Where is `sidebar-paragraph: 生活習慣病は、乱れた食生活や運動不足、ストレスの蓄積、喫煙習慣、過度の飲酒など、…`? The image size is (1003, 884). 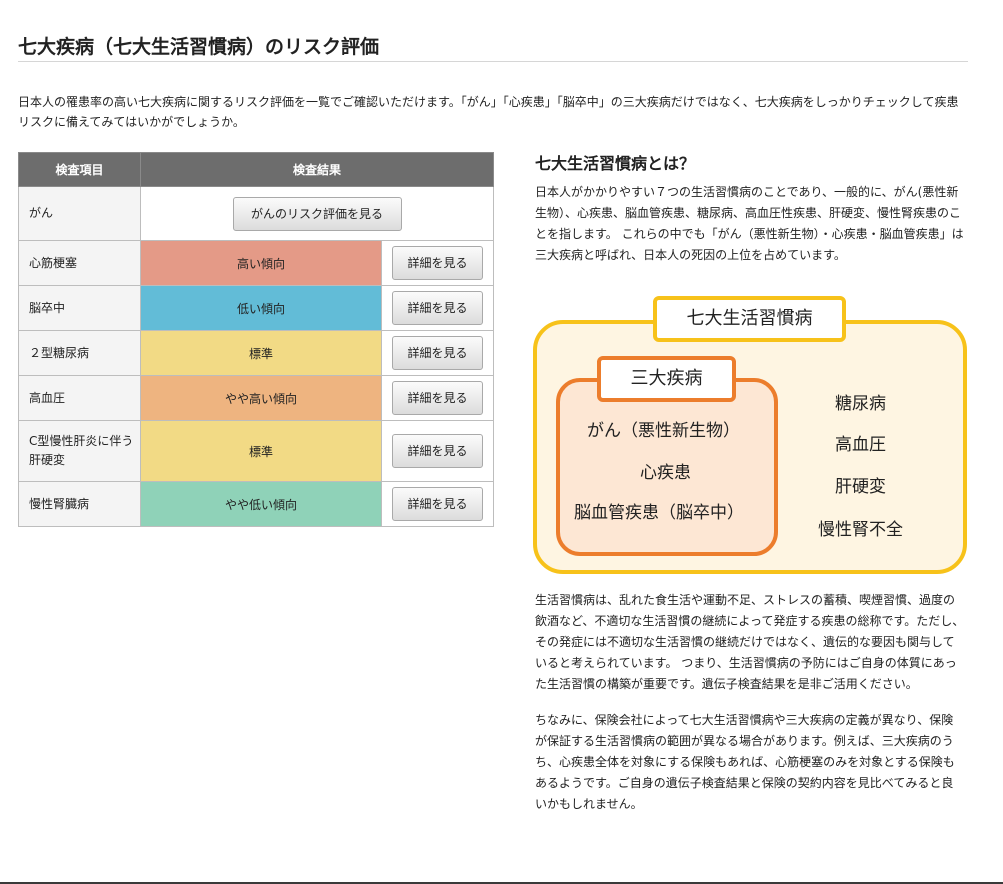
sidebar-paragraph: 生活習慣病は、乱れた食生活や運動不足、ストレスの蓄積、喫煙習慣、過度の飲酒など、… is located at coordinates (750, 642).